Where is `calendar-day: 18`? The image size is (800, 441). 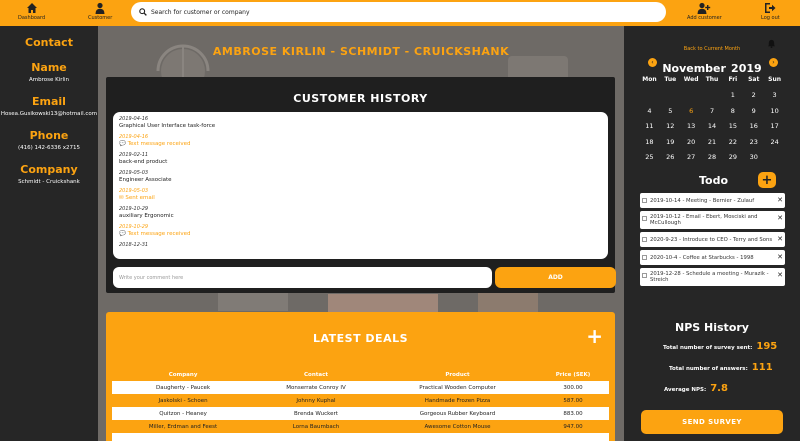
calendar-day: 18 is located at coordinates (649, 142).